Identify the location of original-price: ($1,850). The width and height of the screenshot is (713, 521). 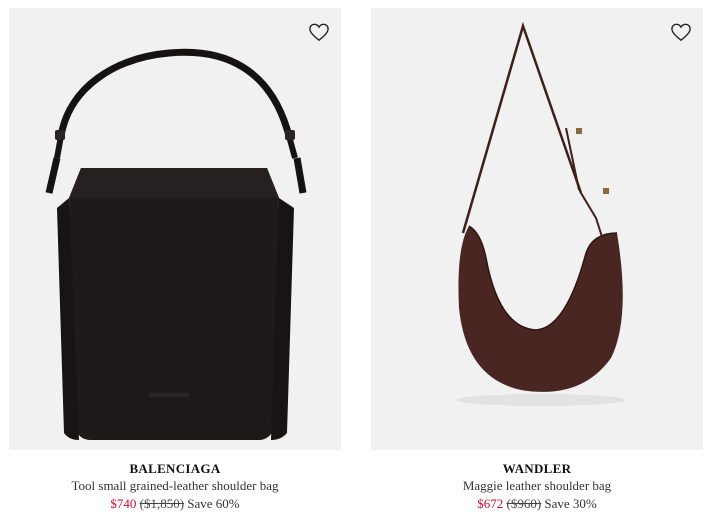
(162, 503).